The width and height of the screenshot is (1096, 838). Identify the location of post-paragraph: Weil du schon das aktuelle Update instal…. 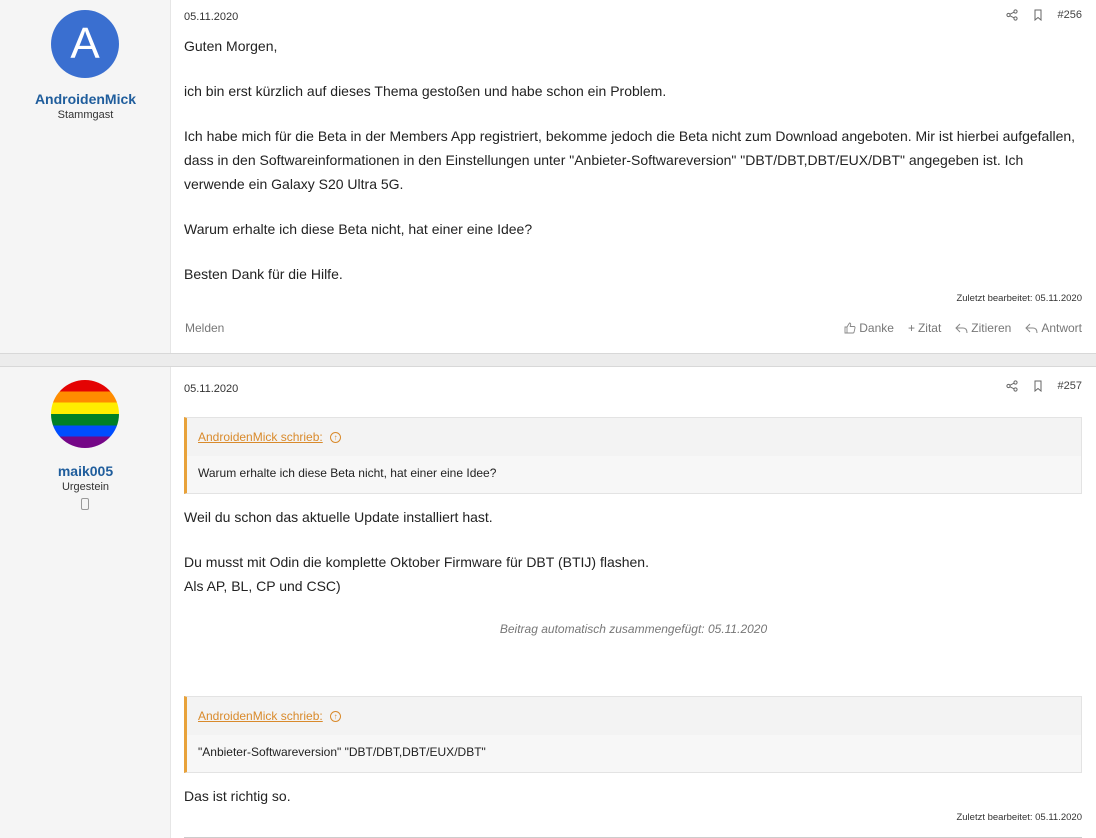
(338, 517).